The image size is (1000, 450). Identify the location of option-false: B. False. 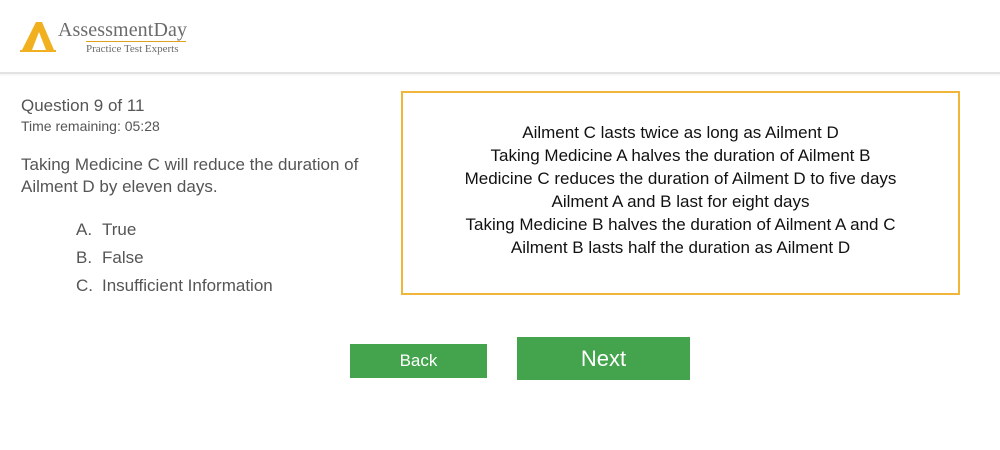
(233, 258).